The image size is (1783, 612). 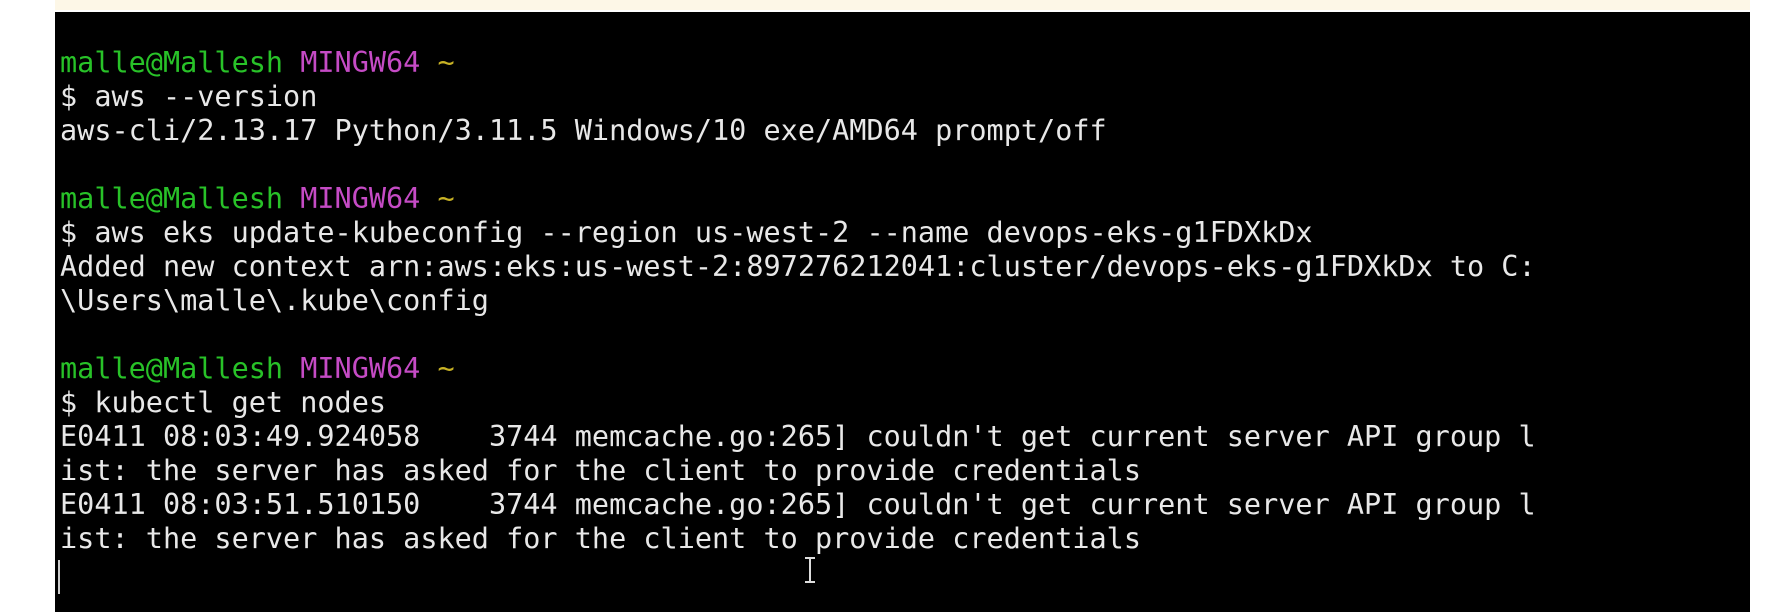 What do you see at coordinates (274, 300) in the screenshot?
I see `output-line: \Users\malle\.kube\config` at bounding box center [274, 300].